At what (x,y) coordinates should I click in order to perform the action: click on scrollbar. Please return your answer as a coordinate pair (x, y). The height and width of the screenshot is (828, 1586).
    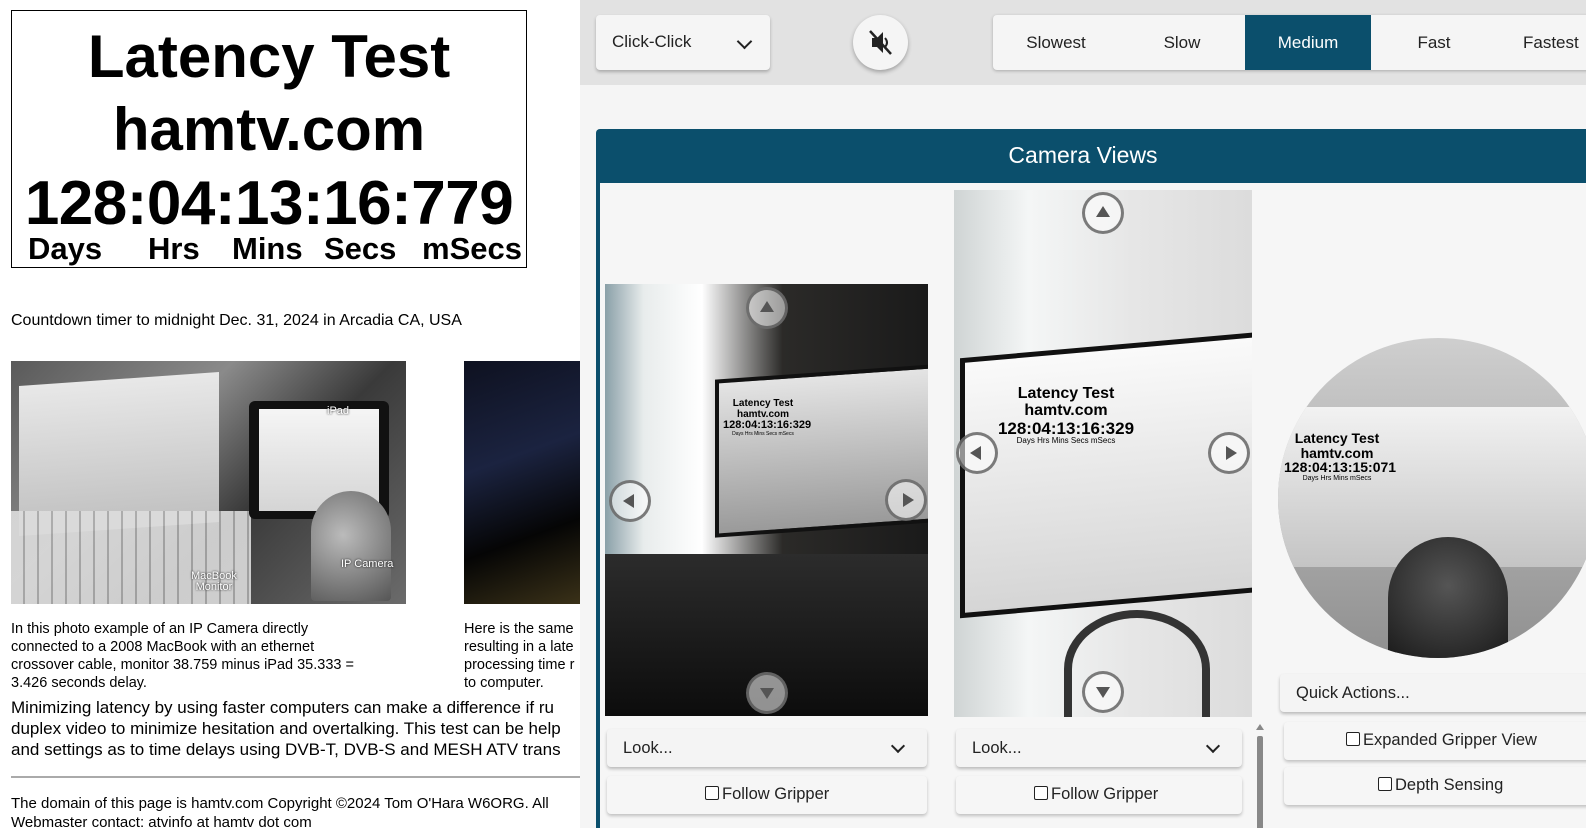
    Looking at the image, I should click on (1260, 776).